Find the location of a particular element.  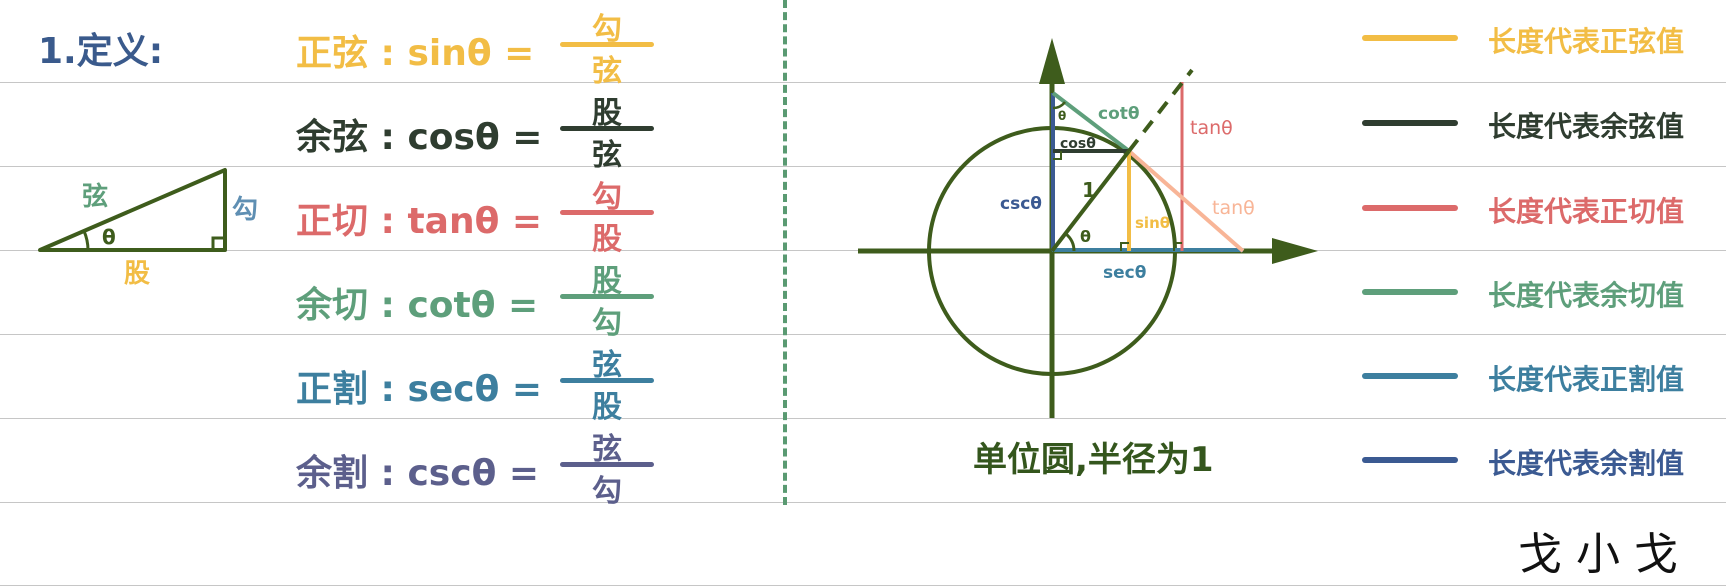

legend-csc: 长度代表余割值 is located at coordinates (1543, 460).